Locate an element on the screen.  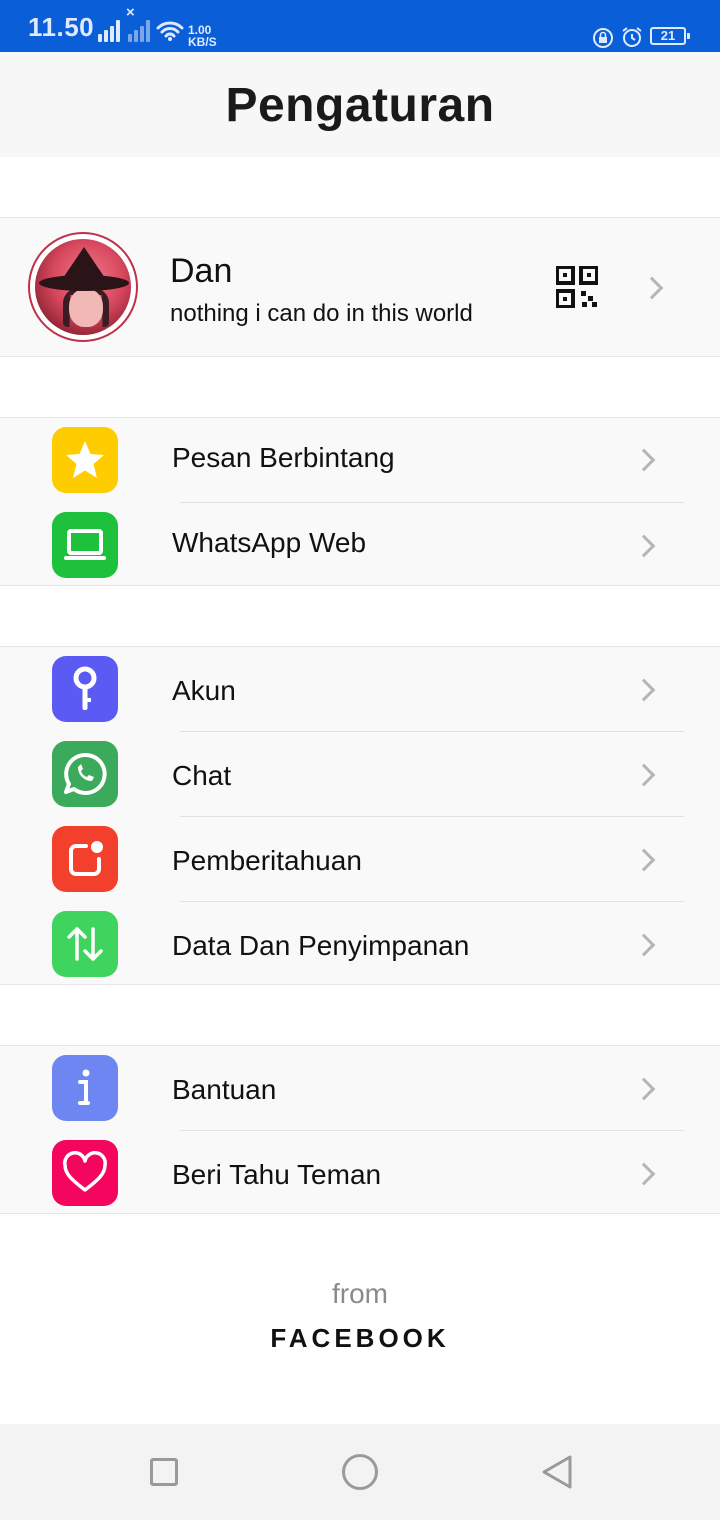
menu-item-notifications: Pemberitahuan is located at coordinates (360, 859).